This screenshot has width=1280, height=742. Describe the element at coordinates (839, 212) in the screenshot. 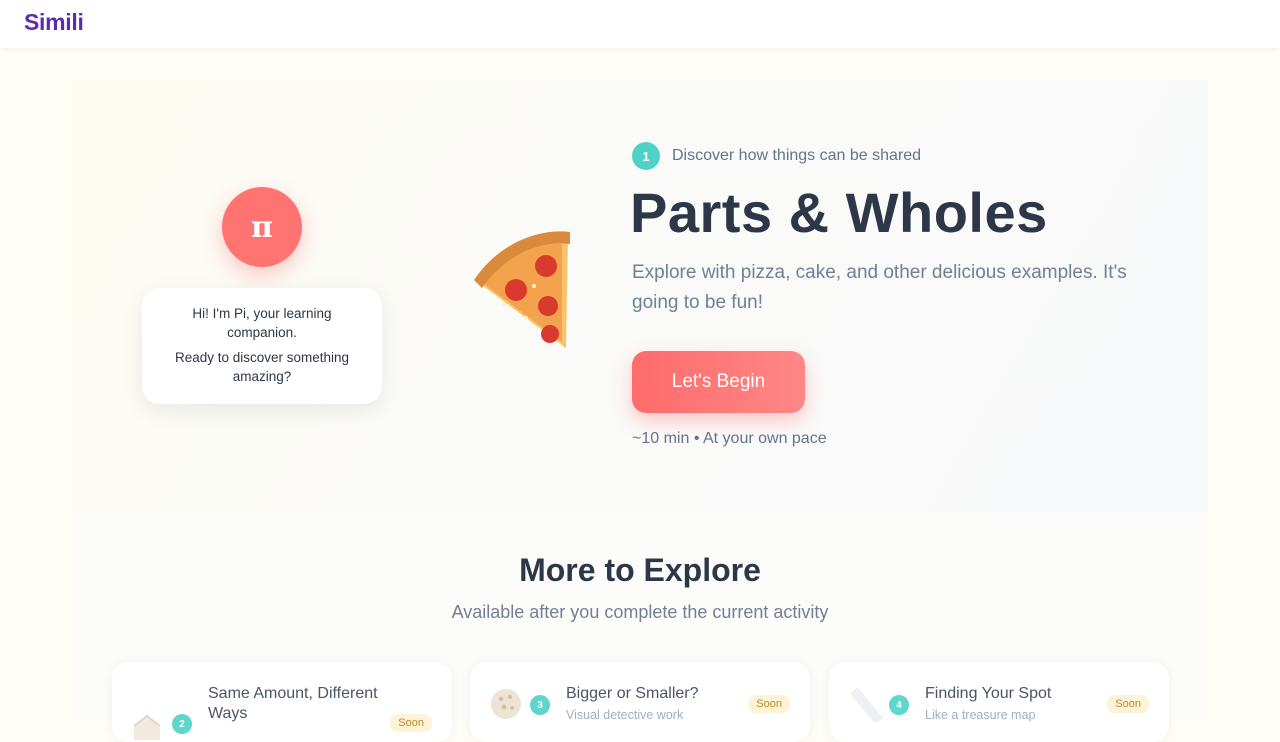

I see `activity-title: Parts & Wholes` at that location.